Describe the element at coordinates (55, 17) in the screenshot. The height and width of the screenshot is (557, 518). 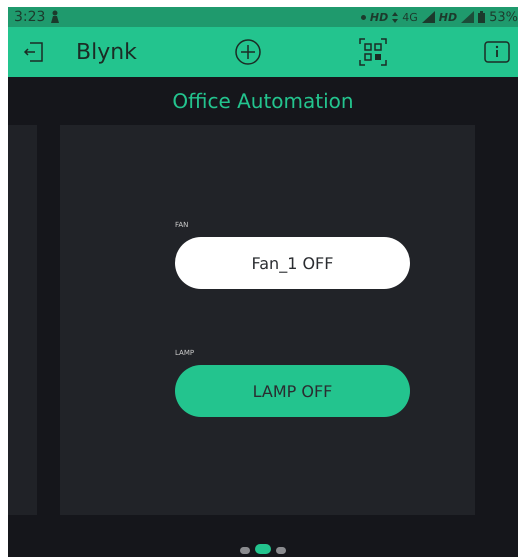
I see `person-icon` at that location.